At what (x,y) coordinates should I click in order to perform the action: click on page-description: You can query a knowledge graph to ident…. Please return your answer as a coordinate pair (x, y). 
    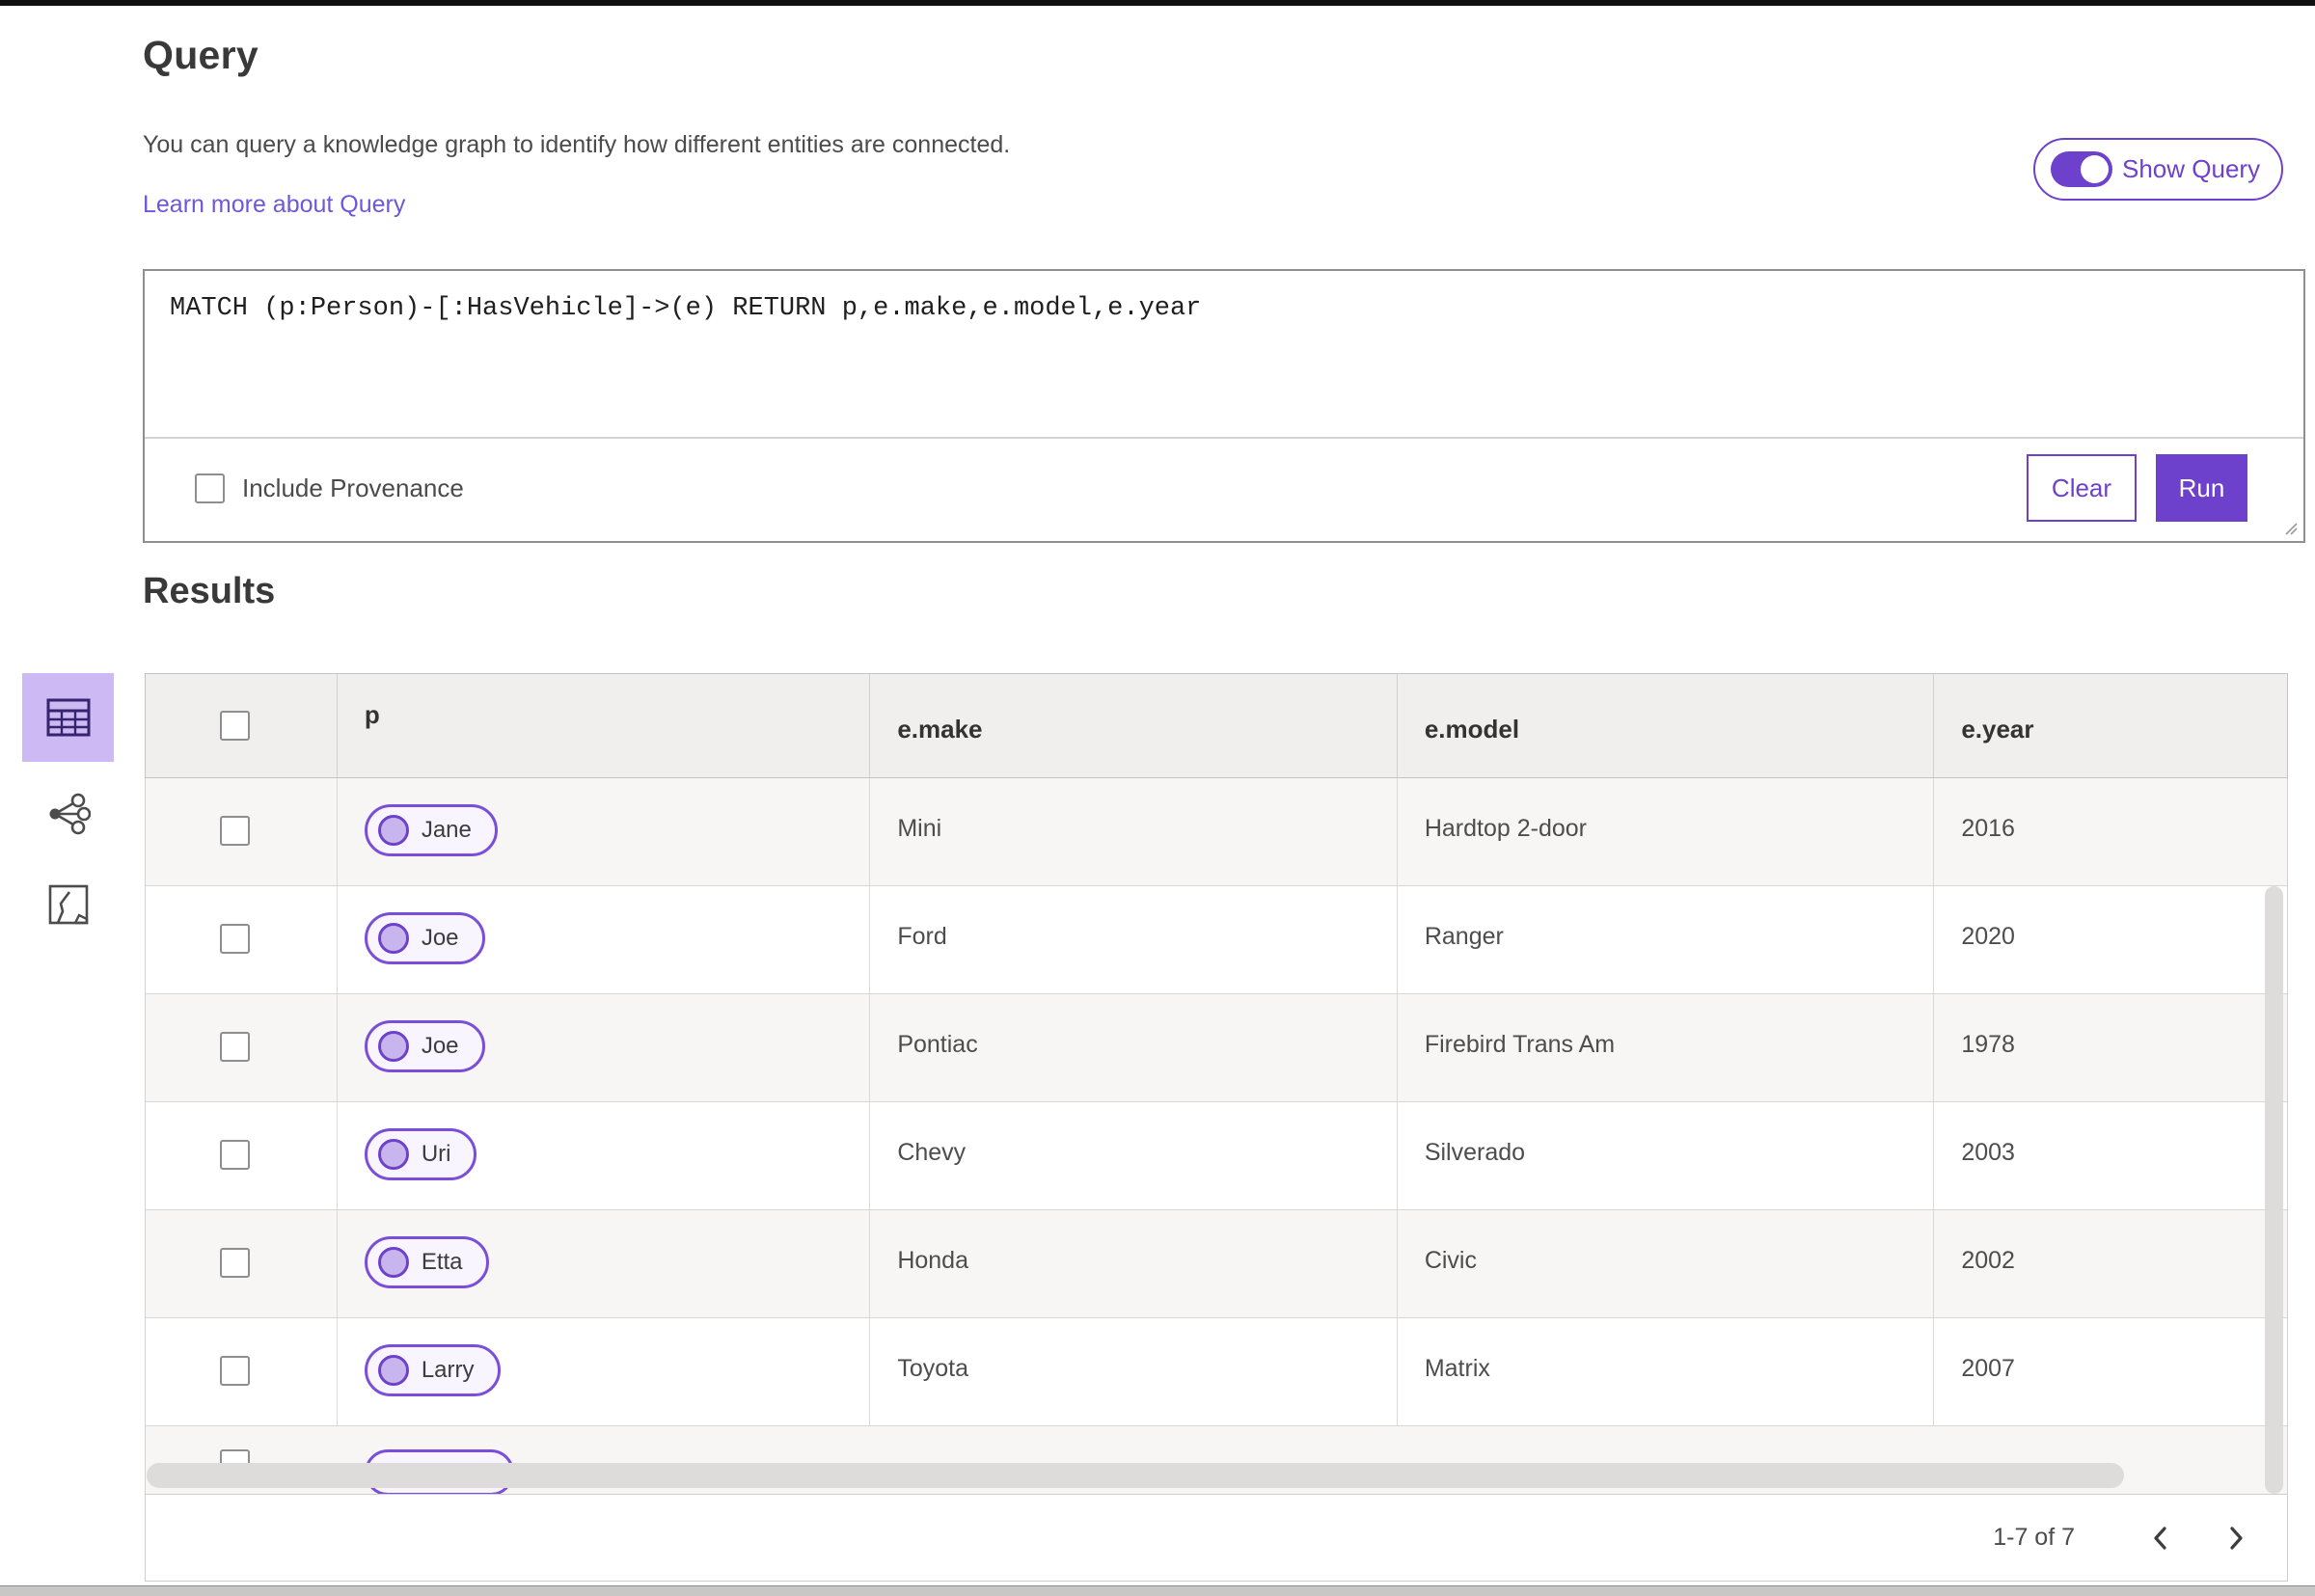
    Looking at the image, I should click on (577, 144).